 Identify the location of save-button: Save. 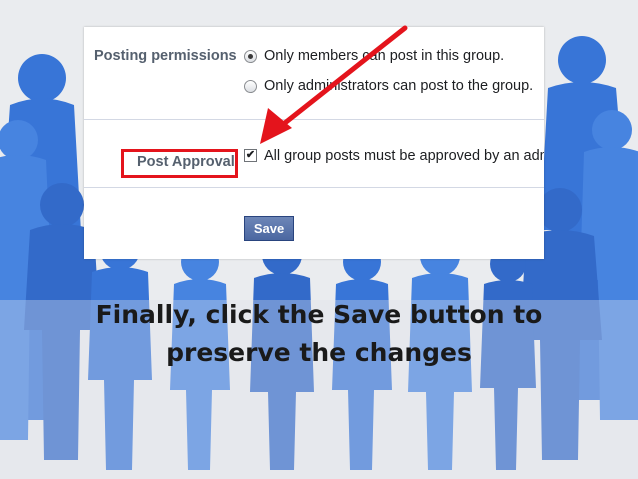
(269, 228).